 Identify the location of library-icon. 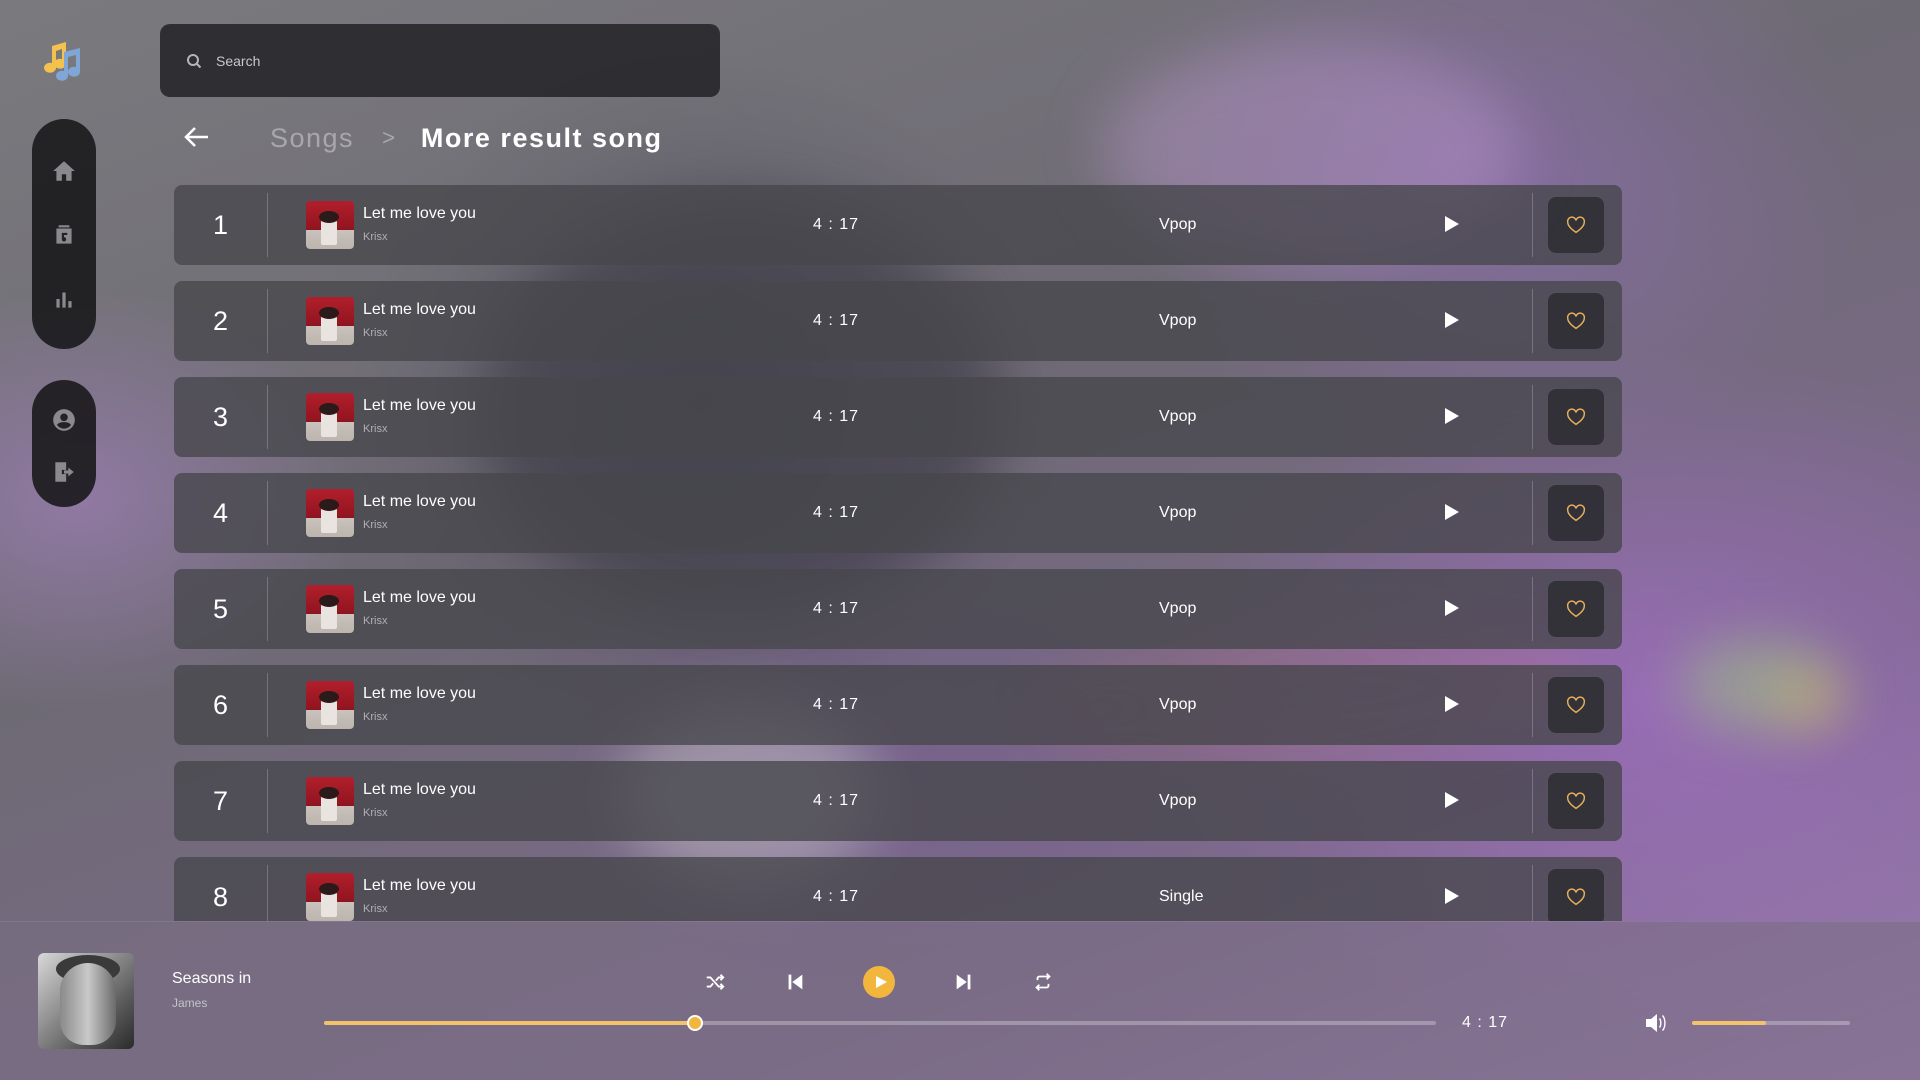
(64, 235).